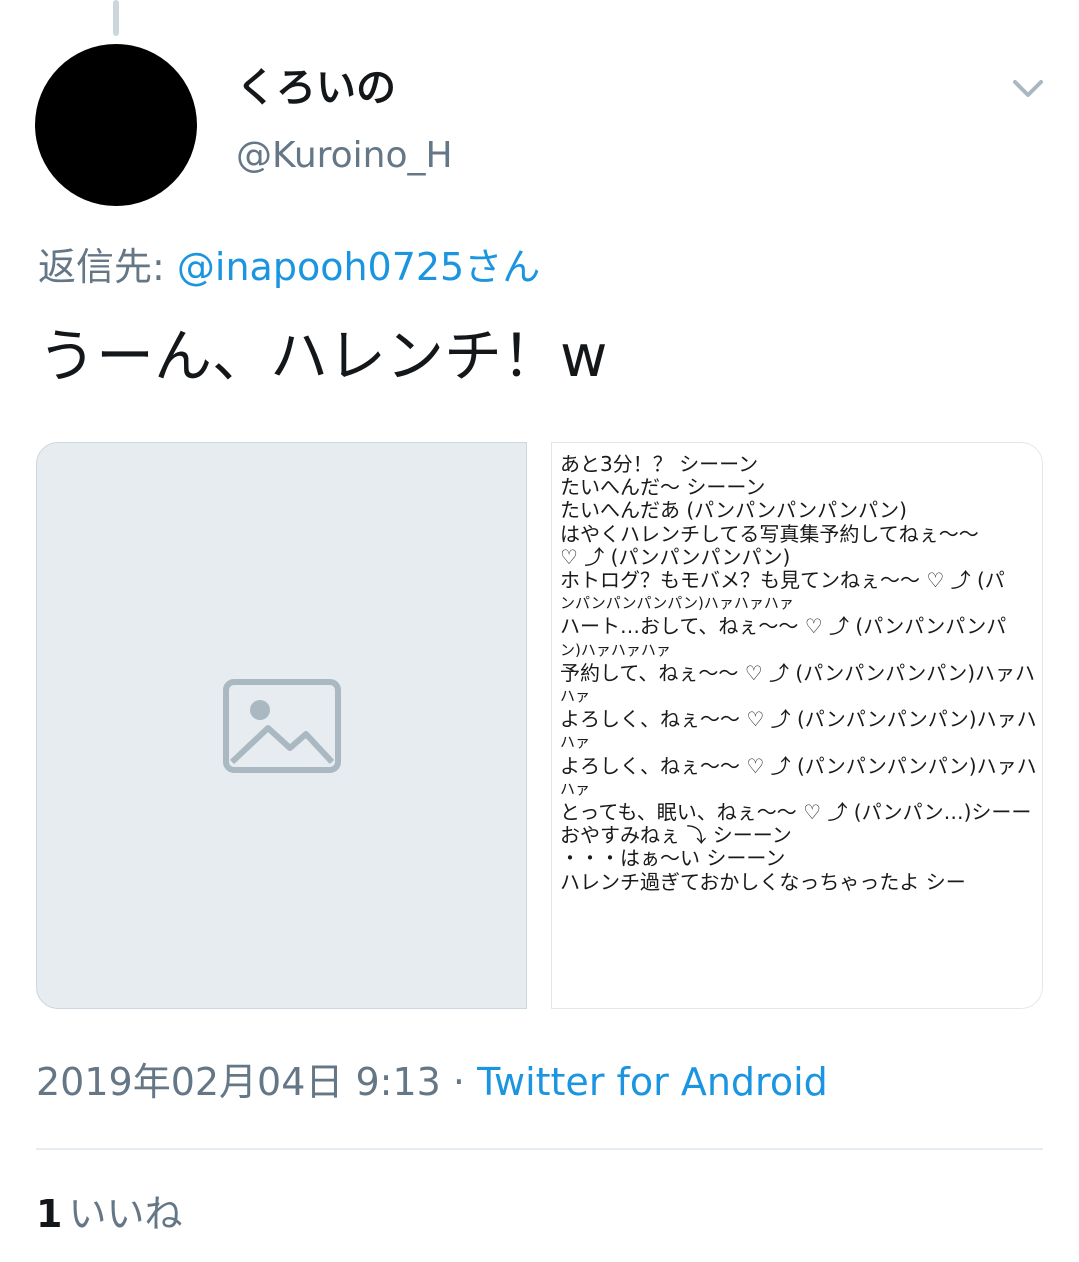  Describe the element at coordinates (675, 557) in the screenshot. I see `note-line: ♡ ⤴ (パンパンパンパン)` at that location.